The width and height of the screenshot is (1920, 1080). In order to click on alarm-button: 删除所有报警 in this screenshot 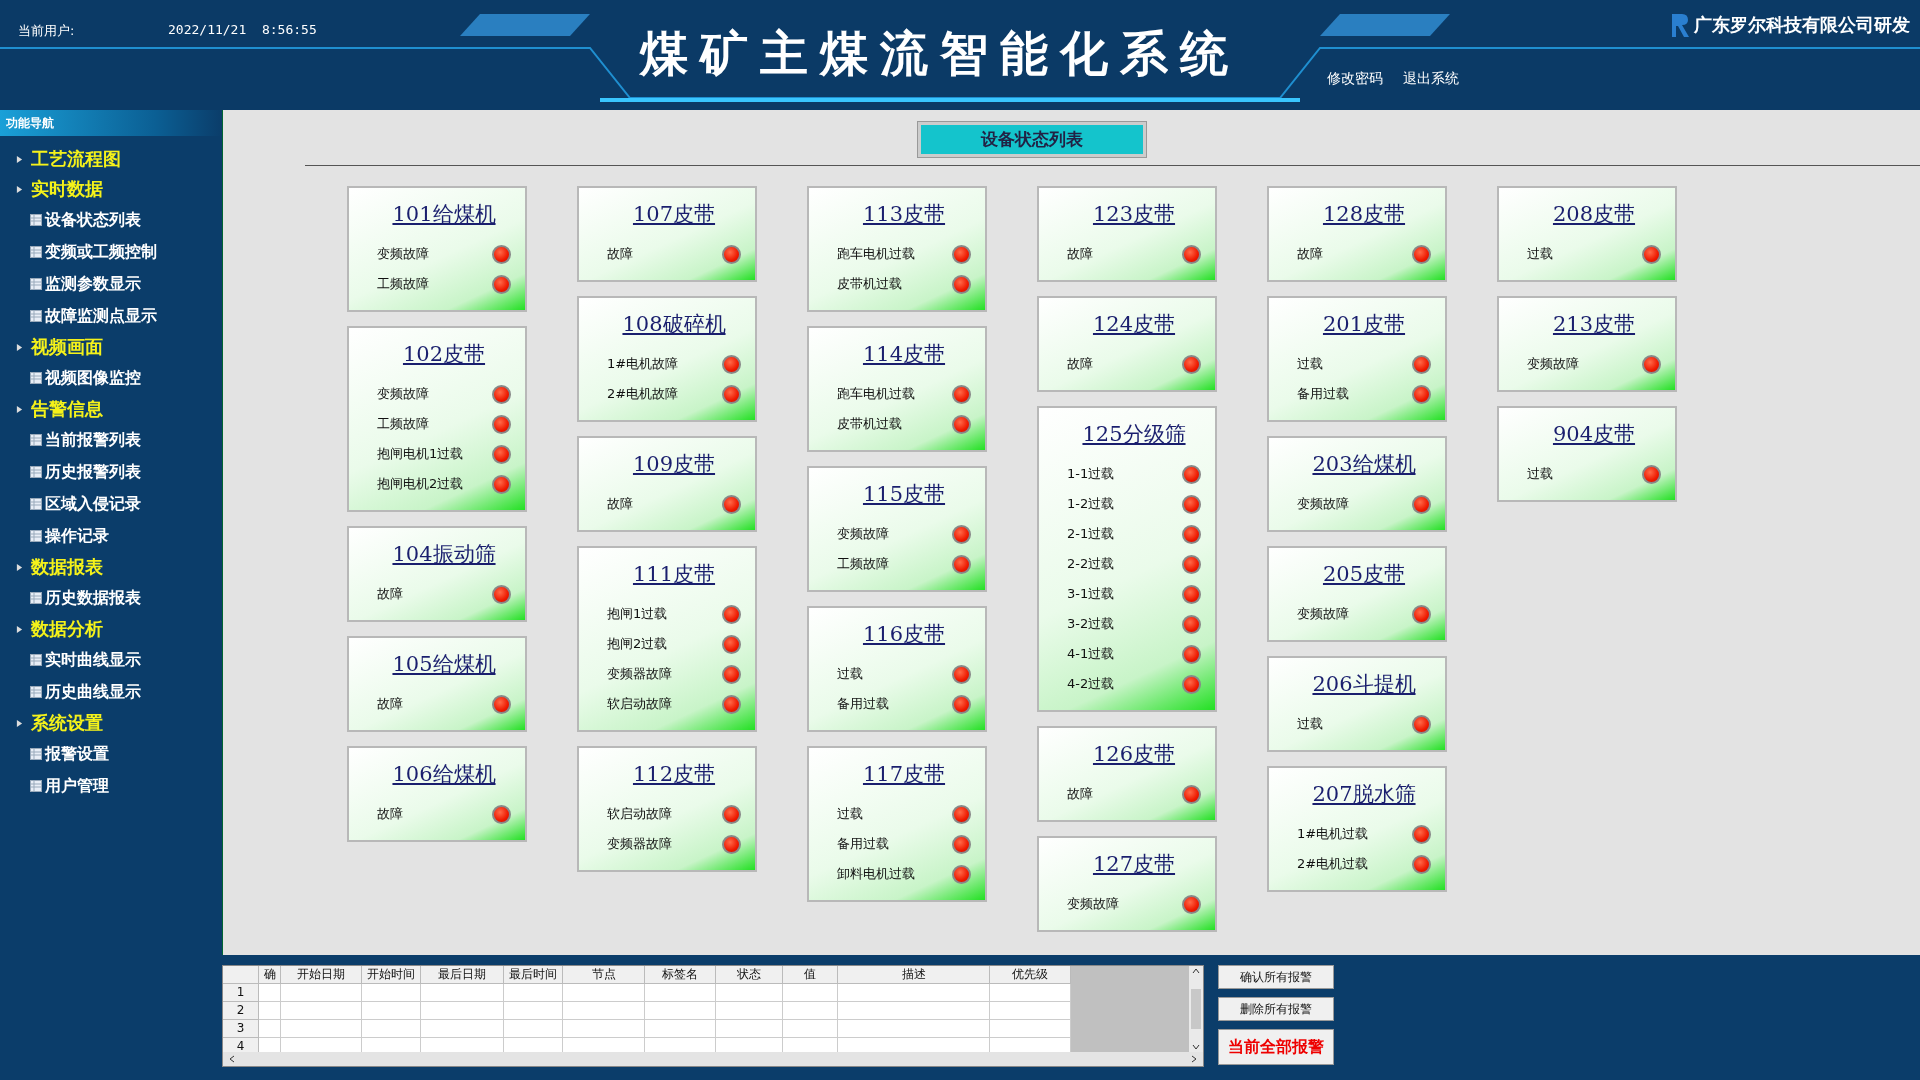, I will do `click(1276, 1009)`.